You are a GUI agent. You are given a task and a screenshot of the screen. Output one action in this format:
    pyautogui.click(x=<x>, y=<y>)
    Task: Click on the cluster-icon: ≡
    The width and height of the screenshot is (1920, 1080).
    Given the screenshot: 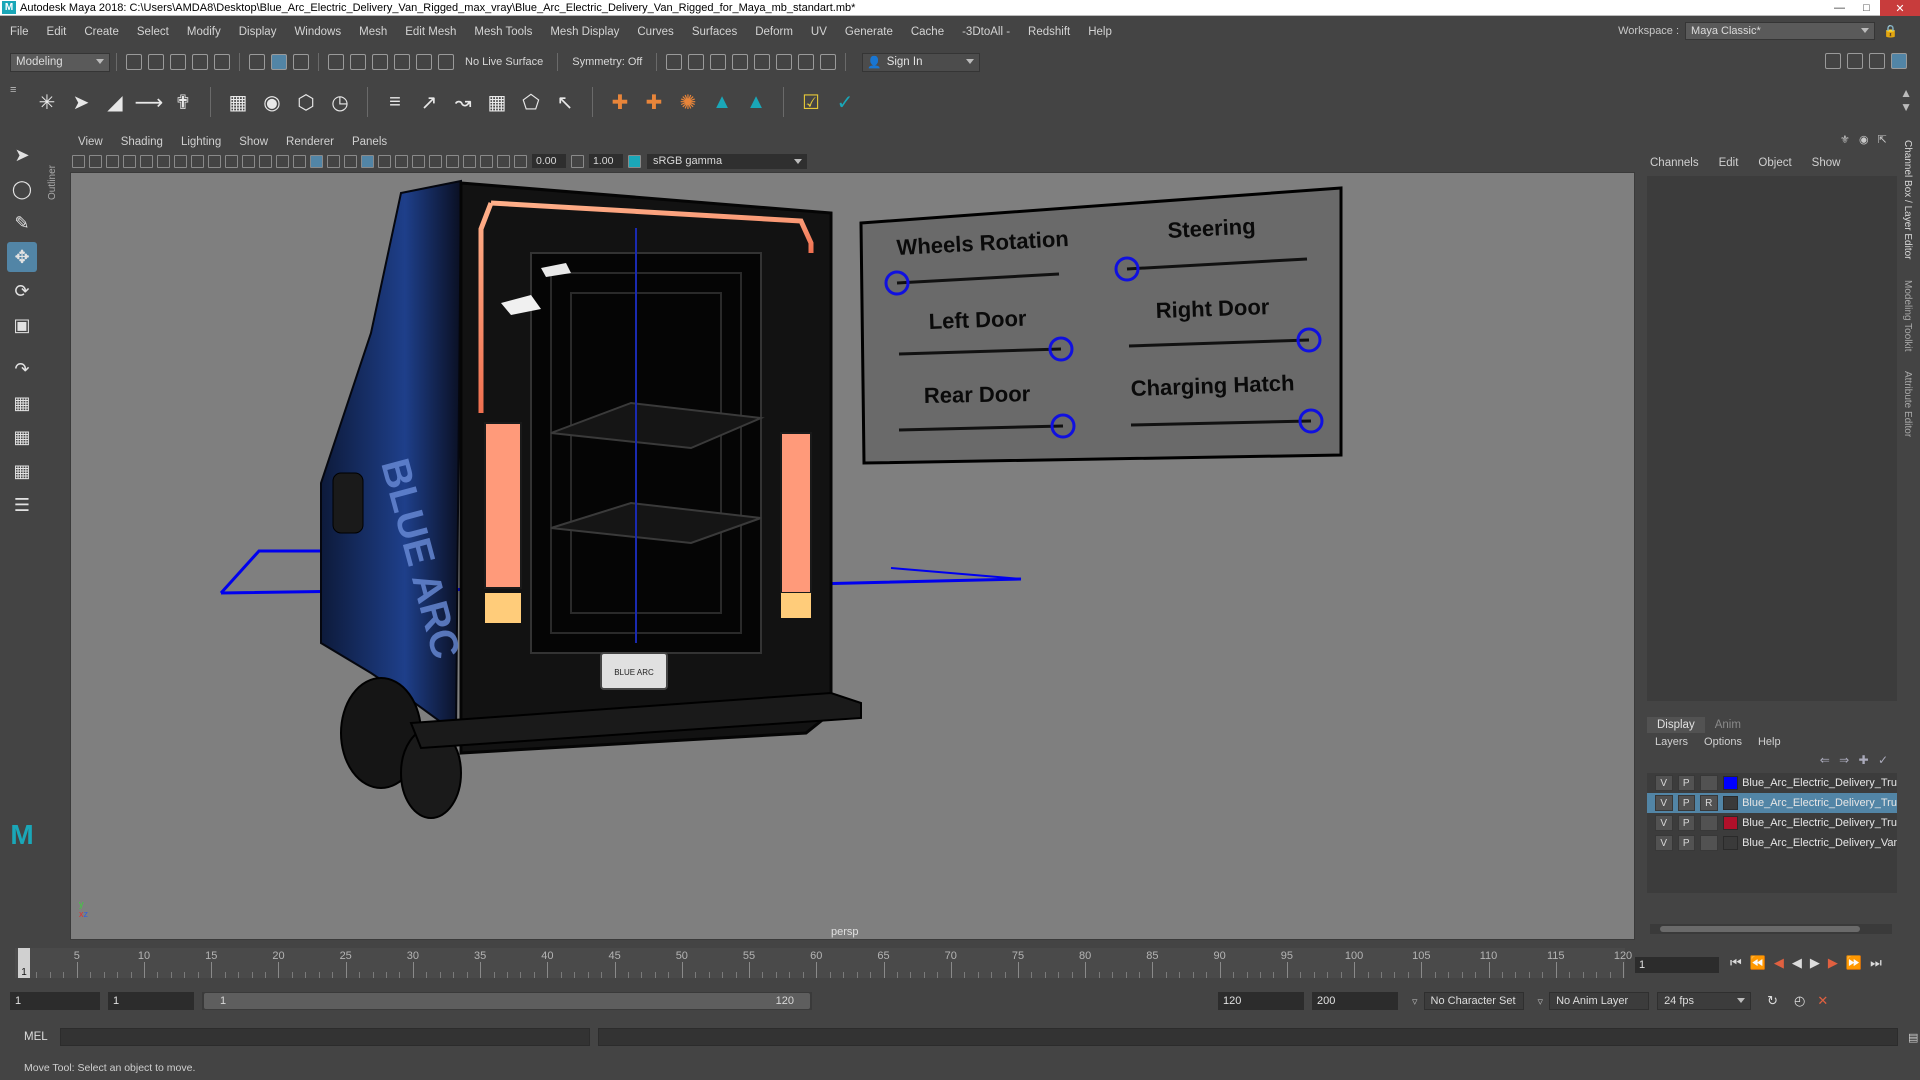 What is the action you would take?
    pyautogui.click(x=395, y=102)
    